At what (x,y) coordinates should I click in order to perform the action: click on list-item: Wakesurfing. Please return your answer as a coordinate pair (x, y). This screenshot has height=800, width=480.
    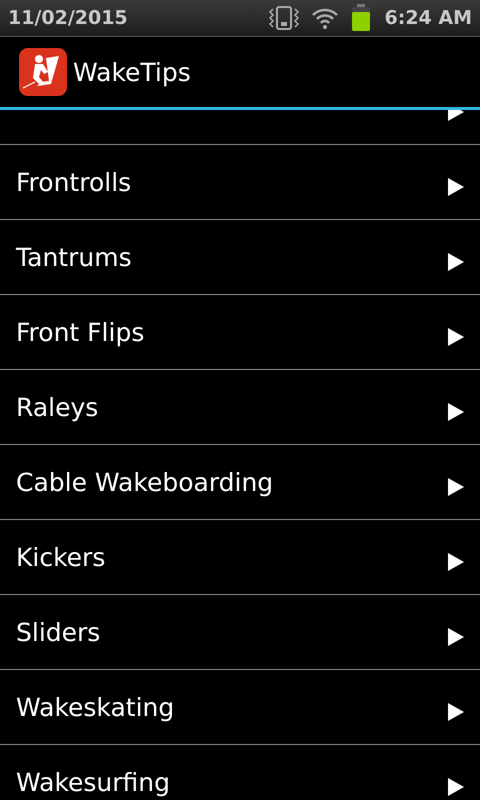
    Looking at the image, I should click on (240, 772).